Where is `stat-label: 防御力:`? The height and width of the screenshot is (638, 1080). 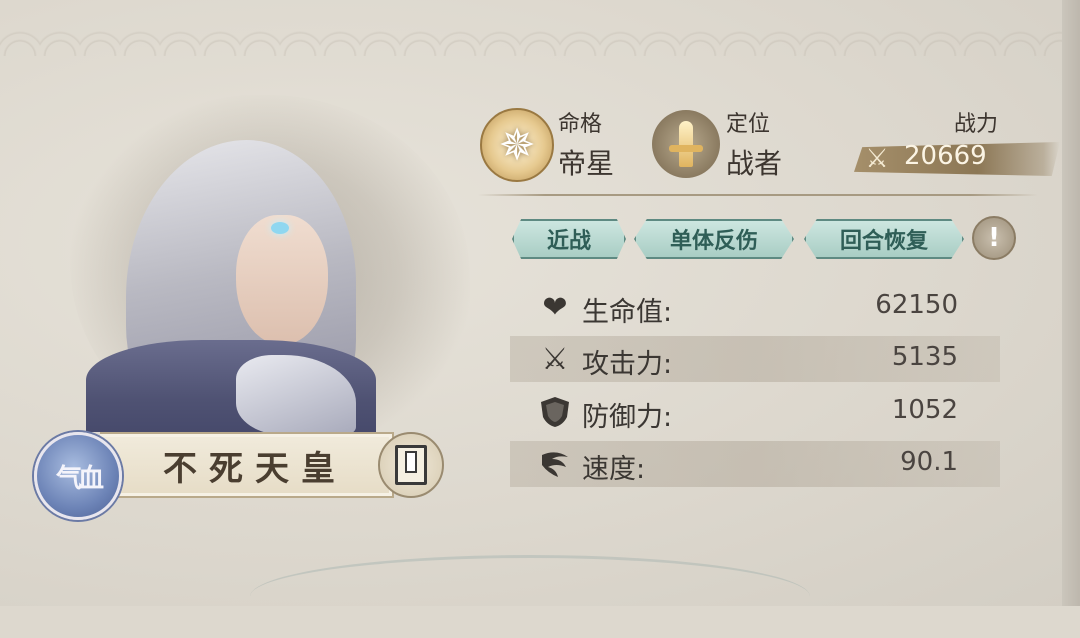 stat-label: 防御力: is located at coordinates (627, 417).